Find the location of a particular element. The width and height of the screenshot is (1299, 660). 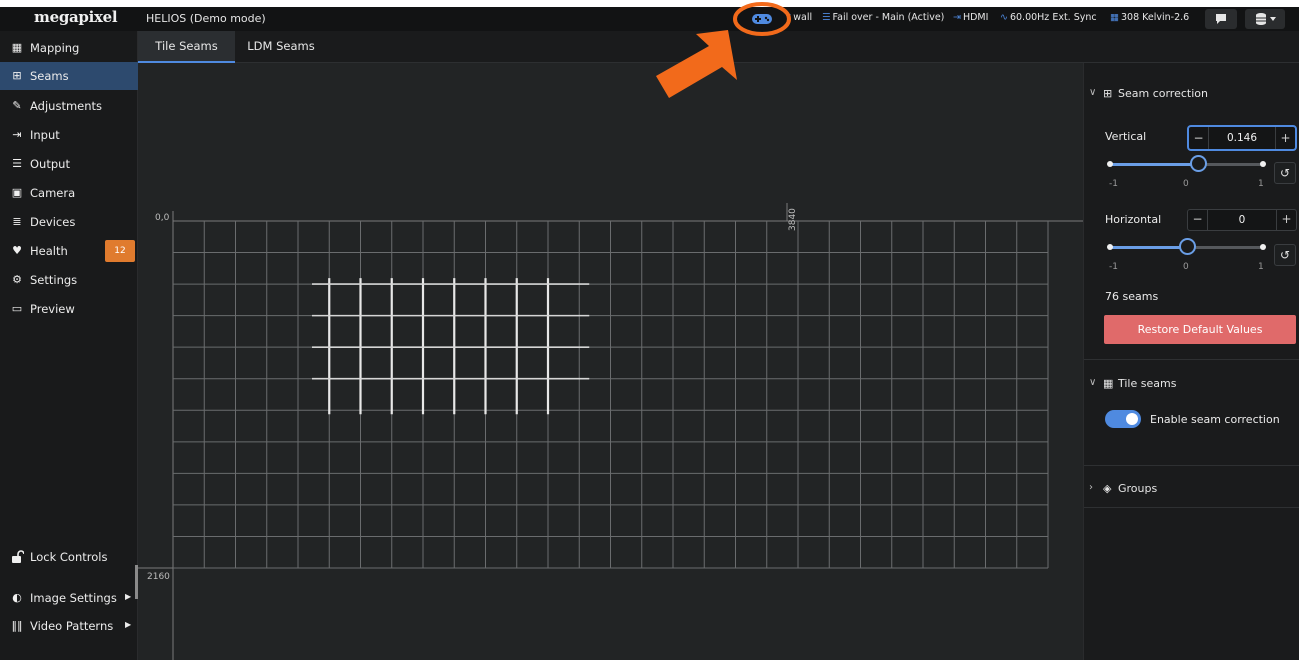

database-menu-button is located at coordinates (1265, 19).